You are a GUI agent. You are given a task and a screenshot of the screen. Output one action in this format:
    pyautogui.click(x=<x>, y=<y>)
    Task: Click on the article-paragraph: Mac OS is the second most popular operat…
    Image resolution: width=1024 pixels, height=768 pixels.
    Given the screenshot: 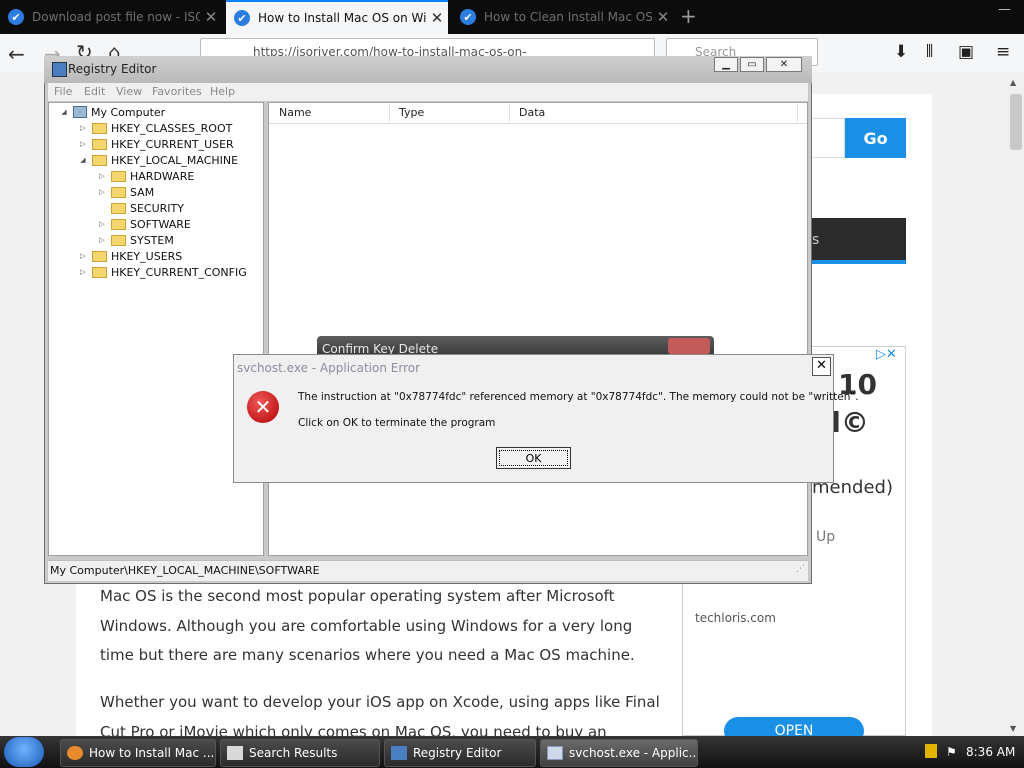 What is the action you would take?
    pyautogui.click(x=367, y=625)
    